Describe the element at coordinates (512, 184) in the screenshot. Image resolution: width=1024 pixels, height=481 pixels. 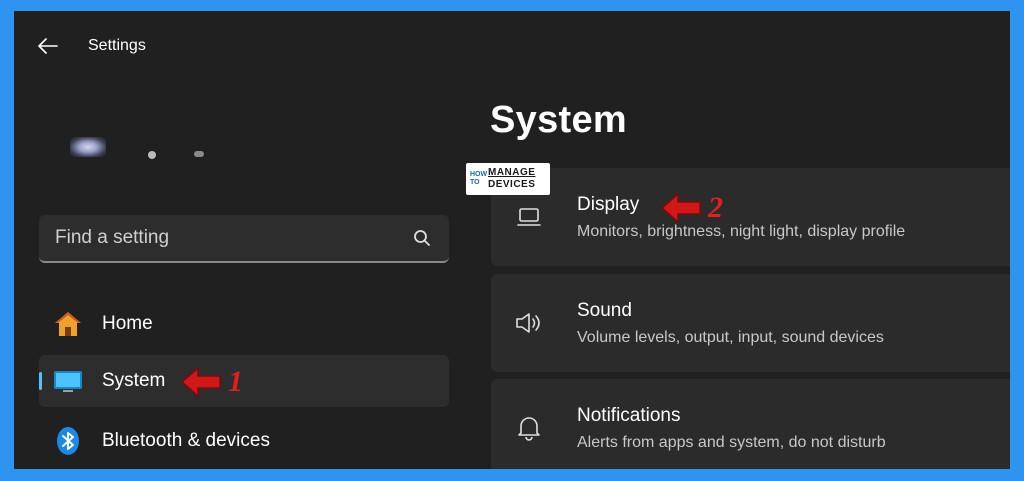
I see `logo-text: DEVICES` at that location.